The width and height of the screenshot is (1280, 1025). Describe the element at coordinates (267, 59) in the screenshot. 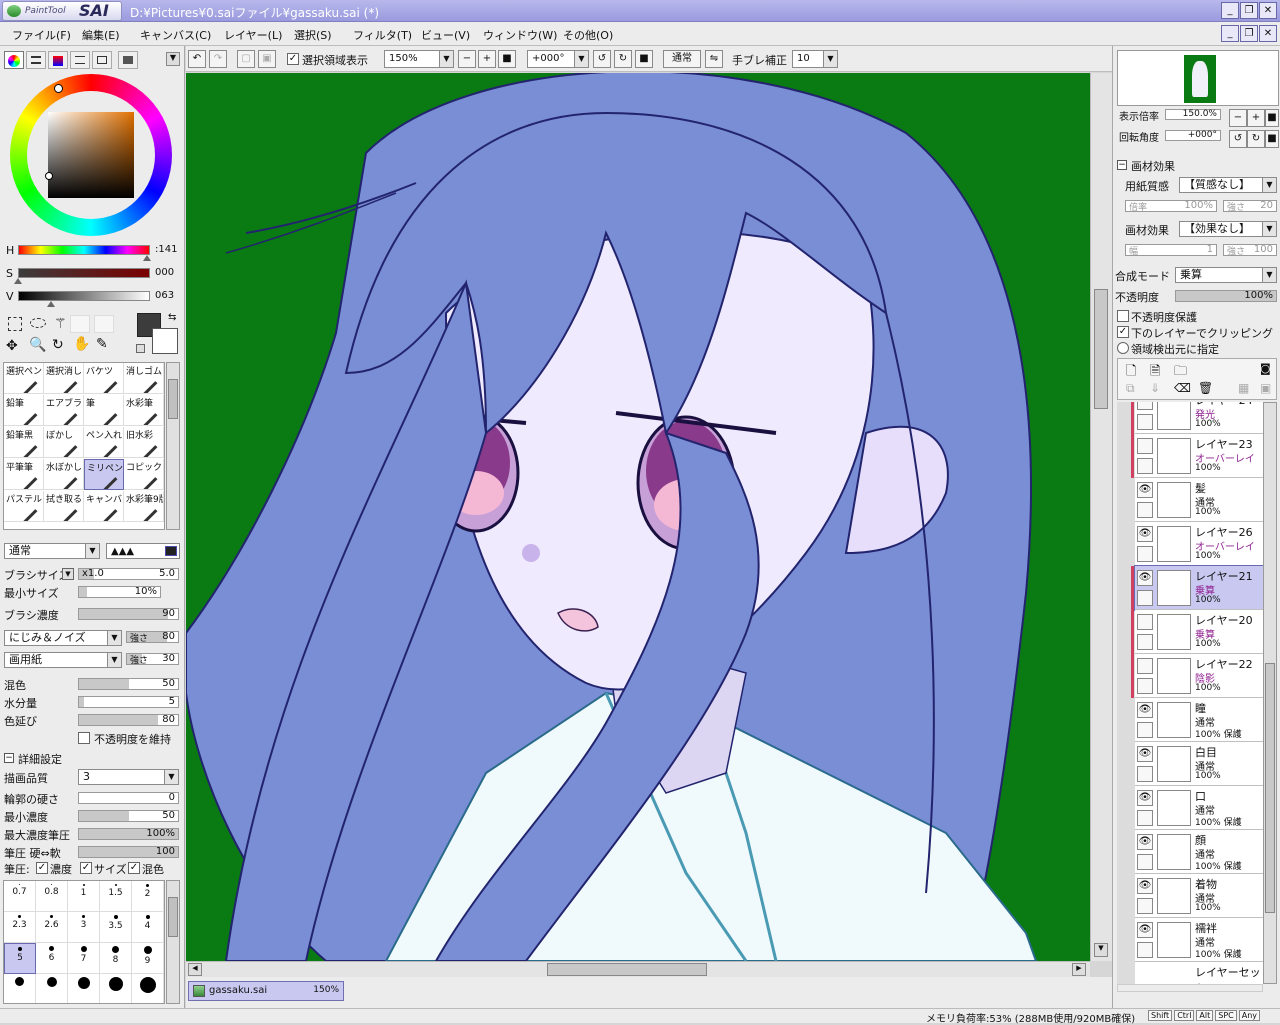

I see `invert-selection-button: ▣` at that location.